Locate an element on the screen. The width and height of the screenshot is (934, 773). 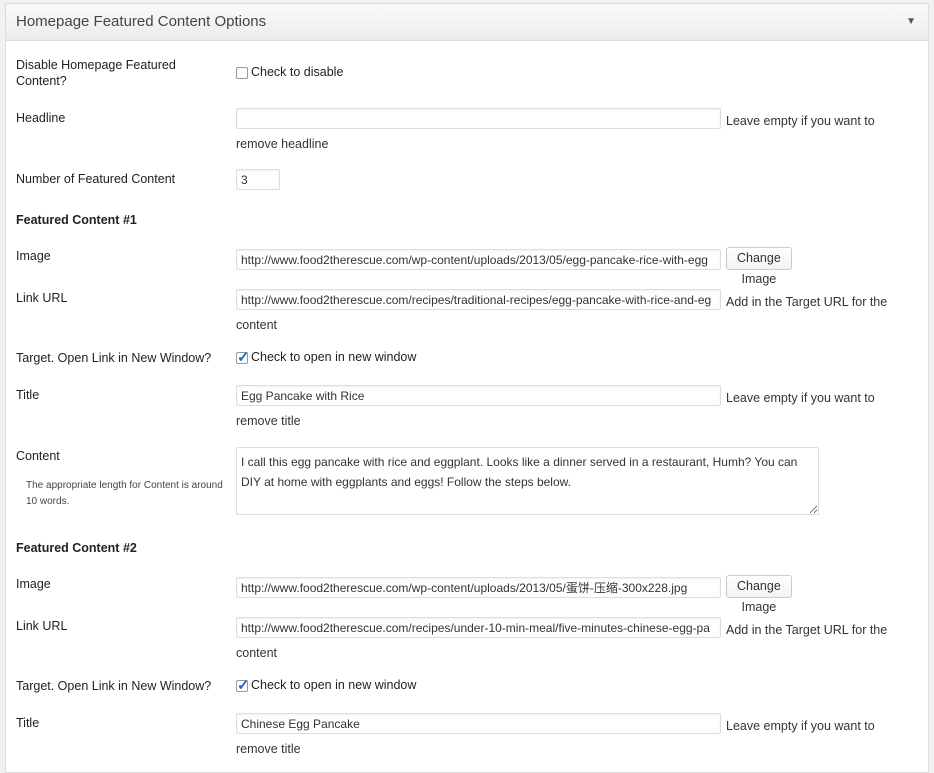
fc1-content-label: Content is located at coordinates (38, 456).